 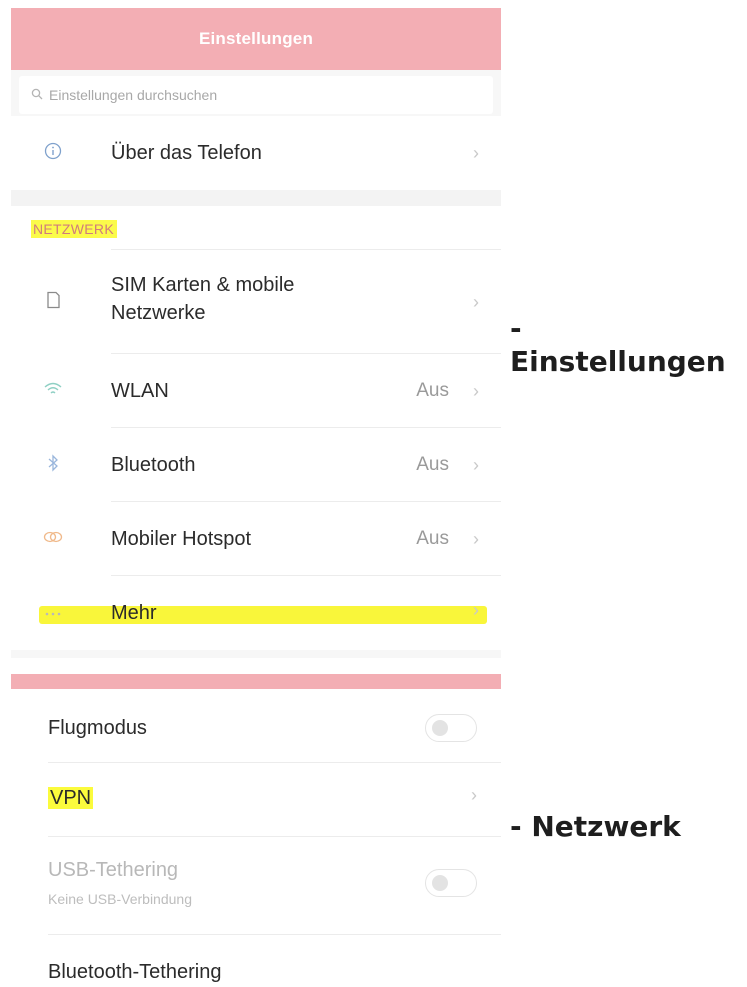 I want to click on search-input: Einstellungen durchsuchen, so click(x=256, y=95).